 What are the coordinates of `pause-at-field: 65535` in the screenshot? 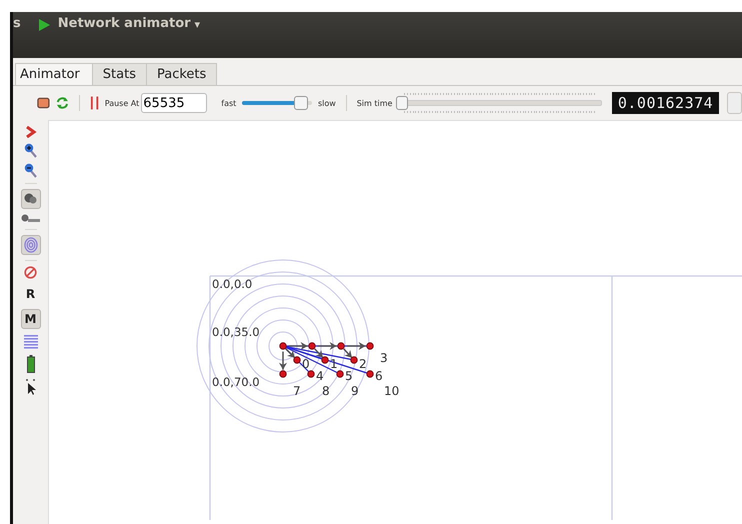 It's located at (174, 103).